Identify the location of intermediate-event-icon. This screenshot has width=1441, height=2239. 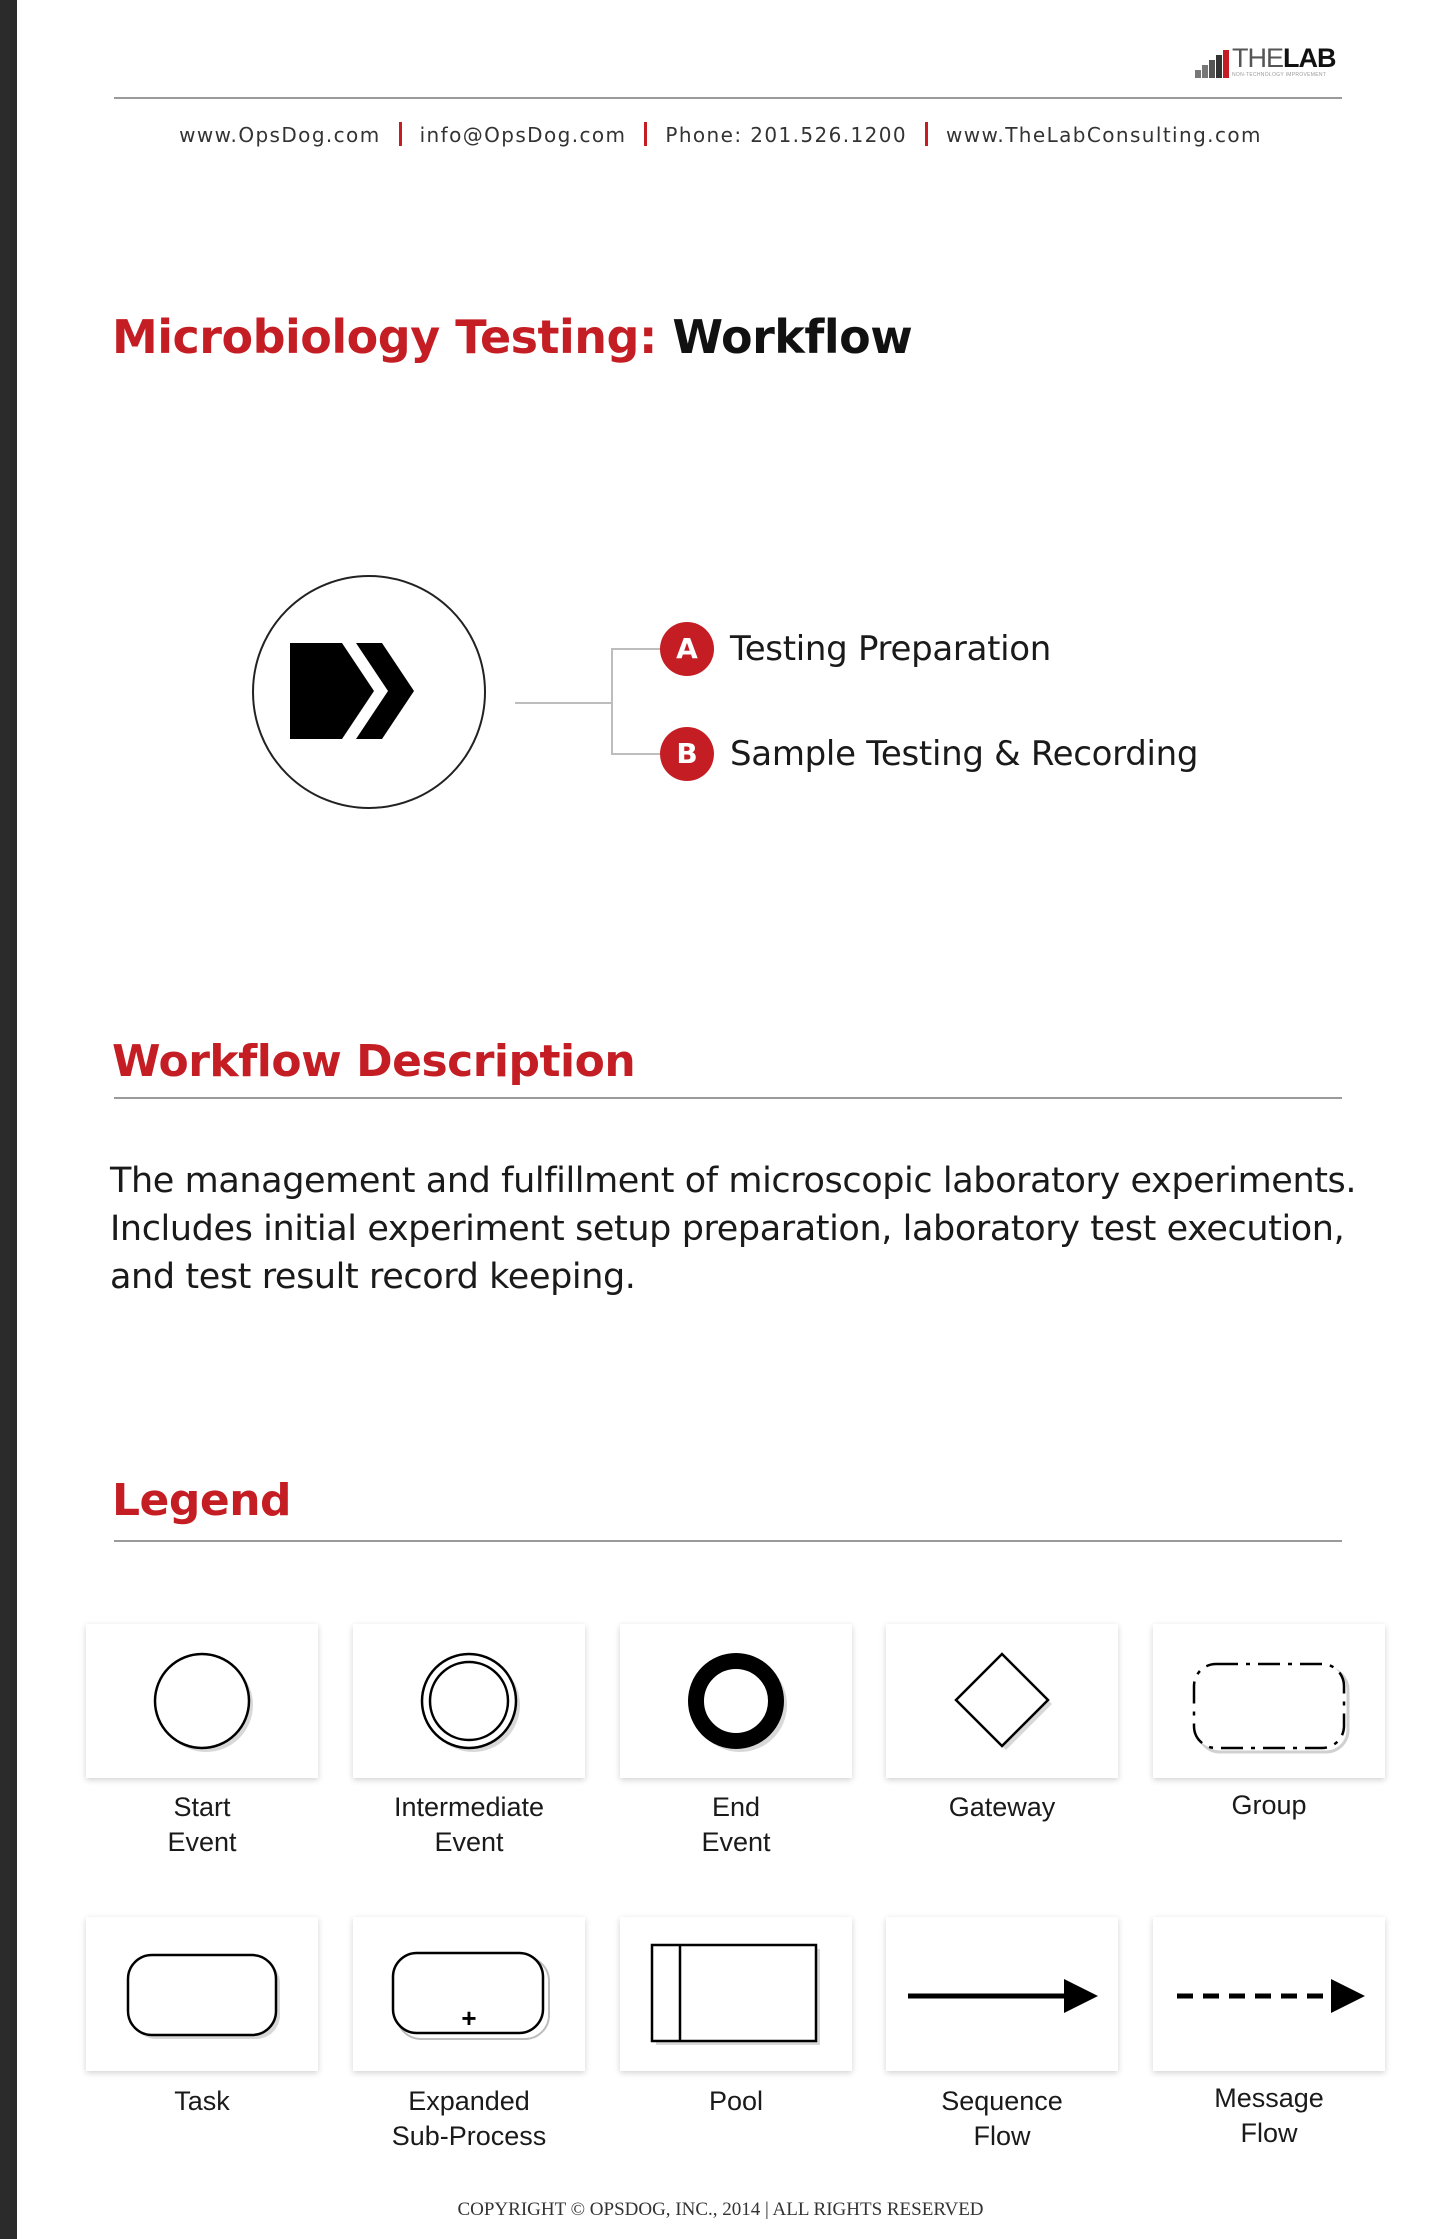
(470, 1702).